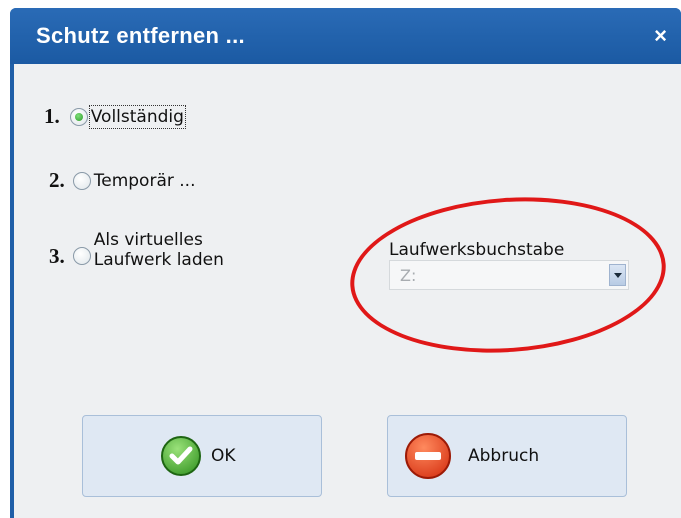 The height and width of the screenshot is (518, 681). Describe the element at coordinates (504, 456) in the screenshot. I see `cancel-button-label: Abbruch` at that location.